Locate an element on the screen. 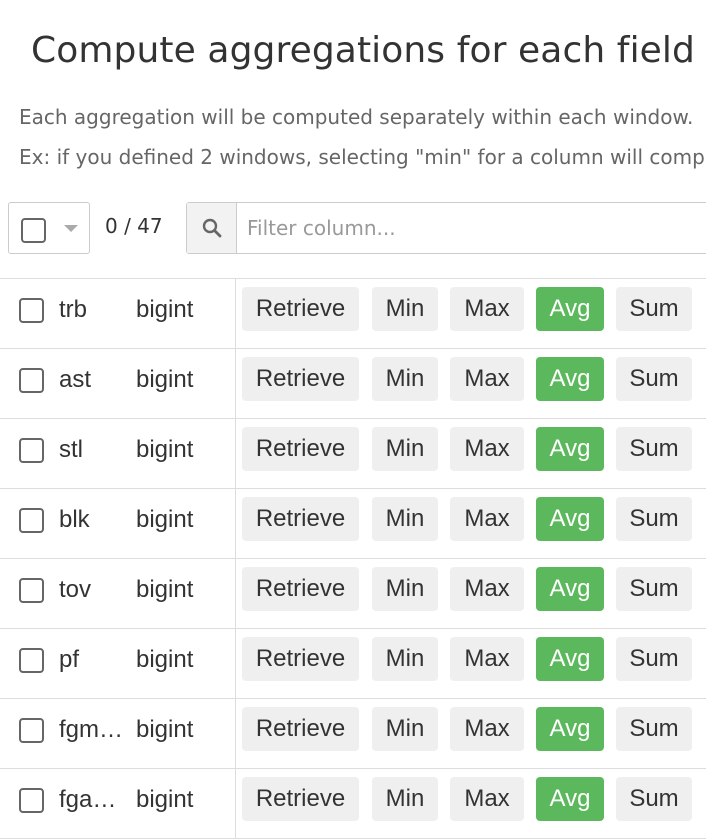 The image size is (706, 839). select-all-dropdown is located at coordinates (49, 228).